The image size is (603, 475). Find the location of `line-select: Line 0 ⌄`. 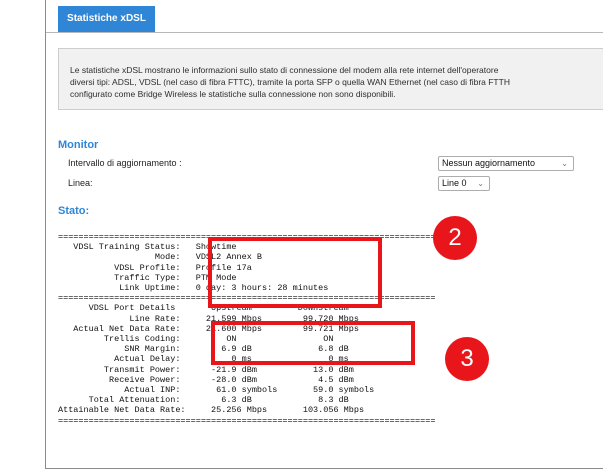

line-select: Line 0 ⌄ is located at coordinates (464, 183).